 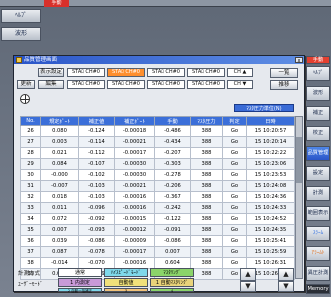 I want to click on user-mode-1: 1 内測定, so click(x=80, y=282).